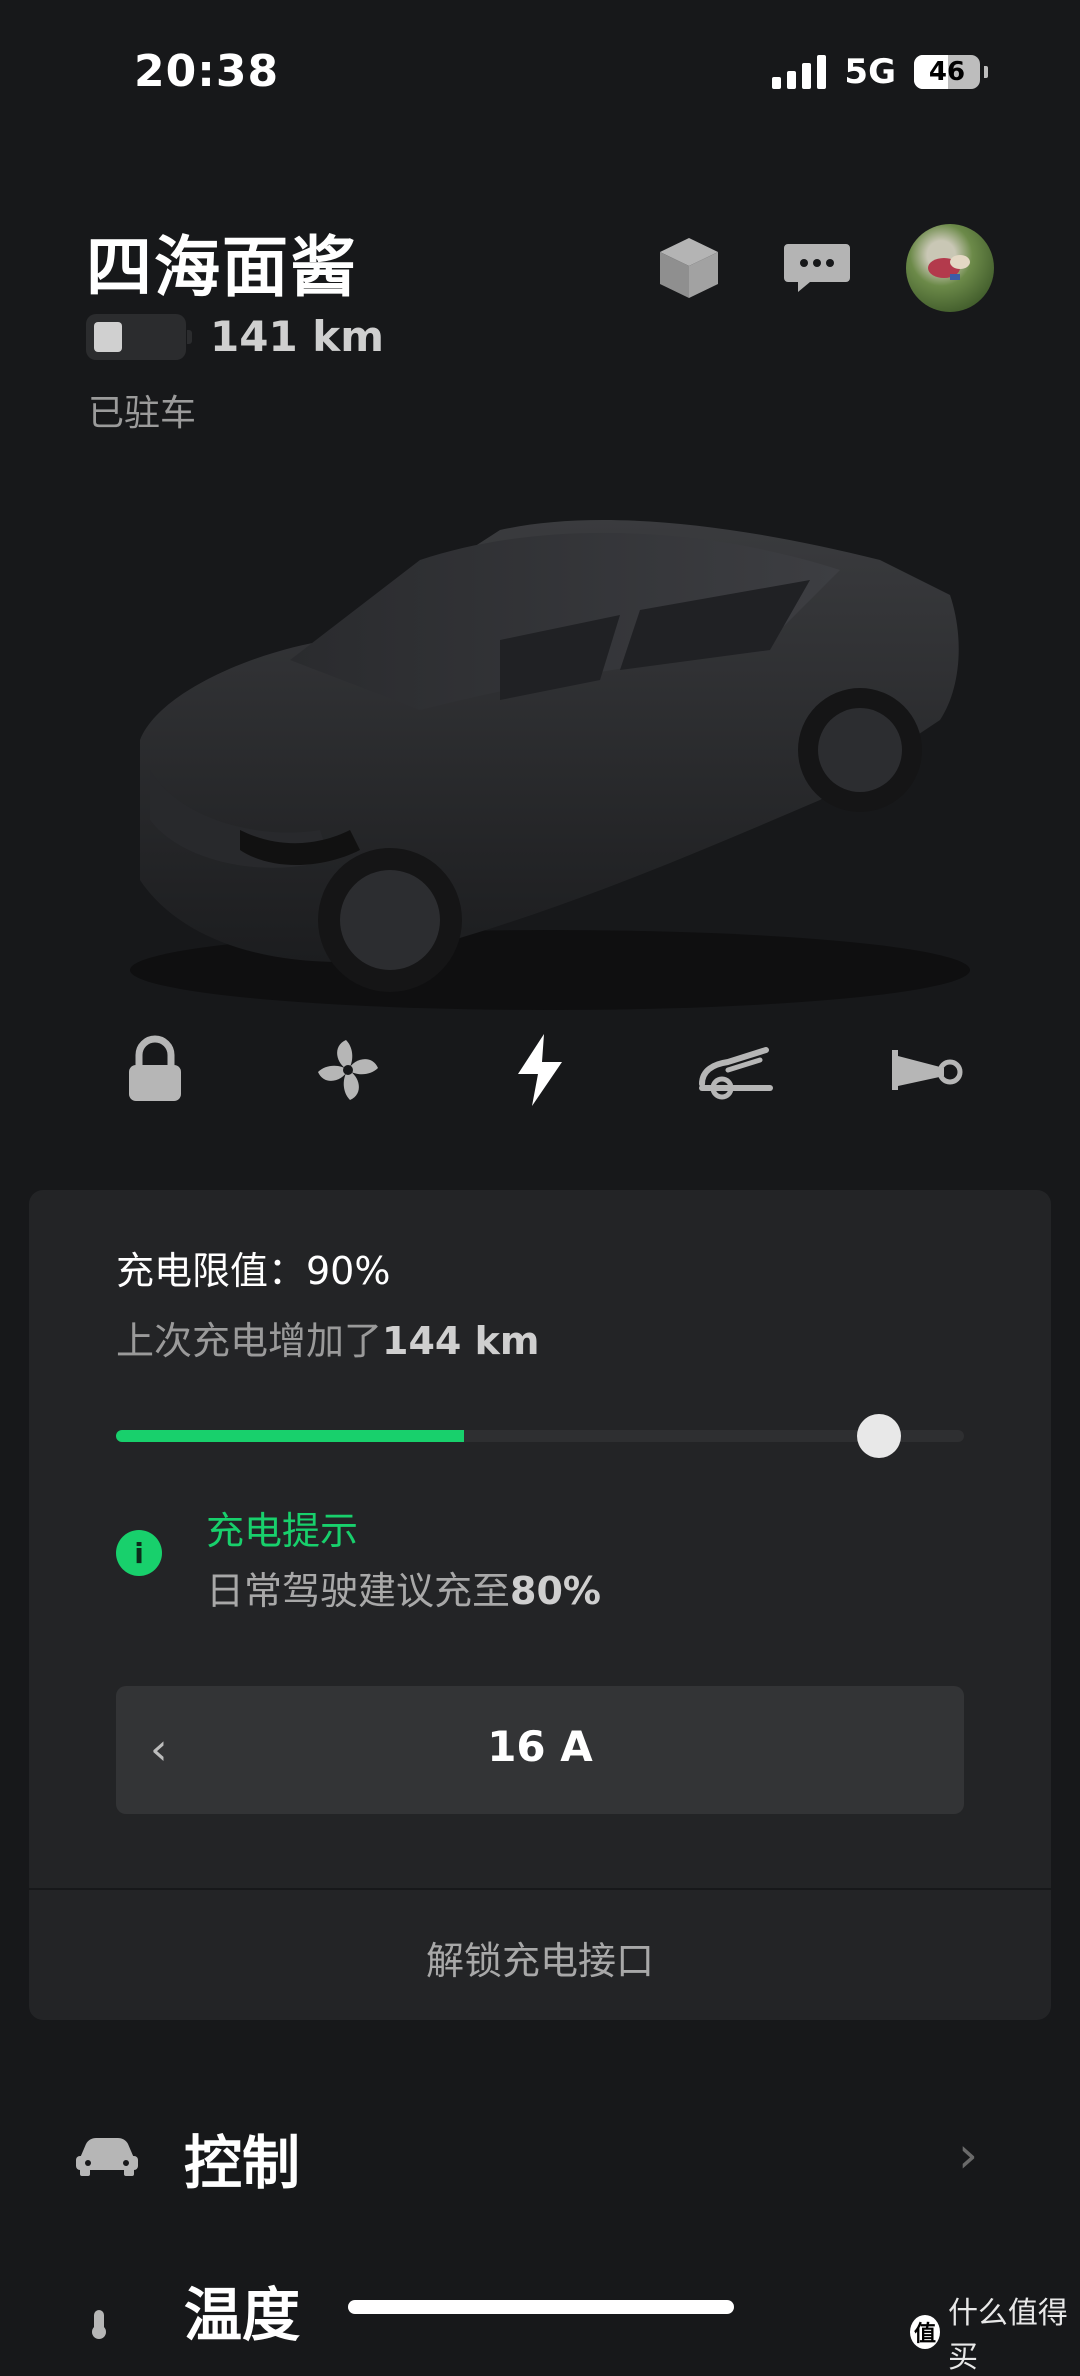 This screenshot has height=2376, width=1080. Describe the element at coordinates (242, 2310) in the screenshot. I see `temperature-label: 温度` at that location.